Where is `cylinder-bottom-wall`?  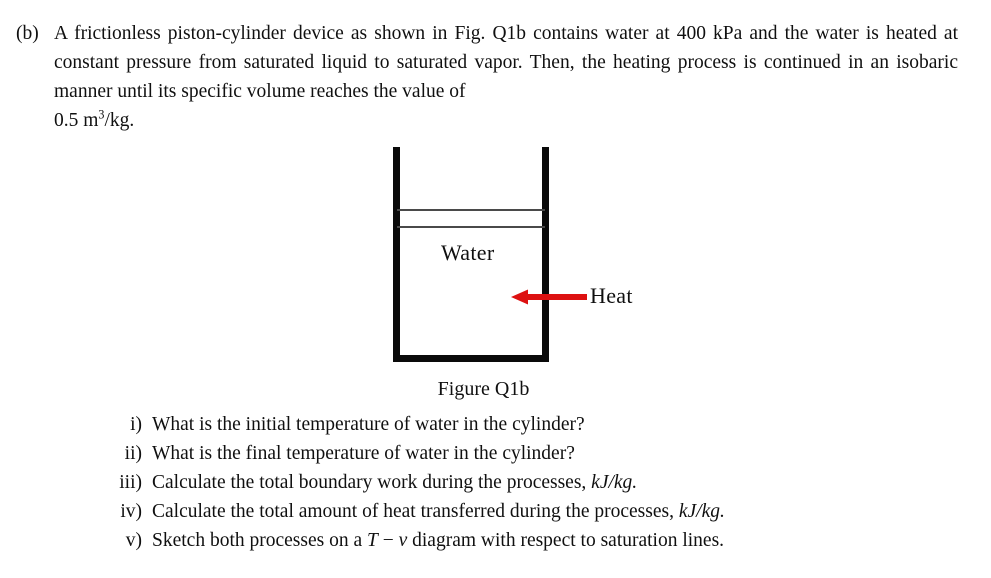 cylinder-bottom-wall is located at coordinates (471, 358).